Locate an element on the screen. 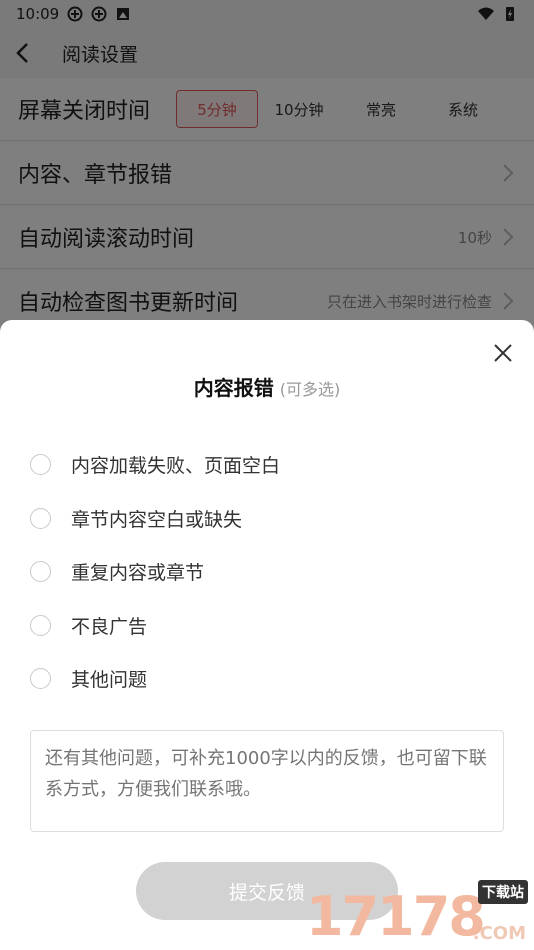 The image size is (534, 950). site-watermark: 17178 下载站 .COM is located at coordinates (419, 914).